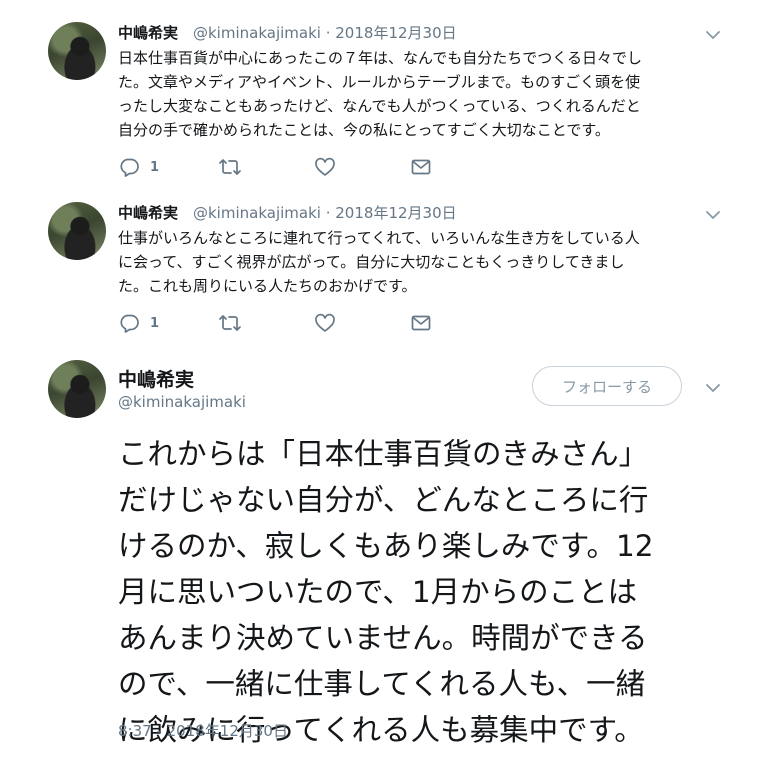 This screenshot has width=770, height=757. I want to click on tweet-line: これからは「日本仕事百貨のきみさん」, so click(383, 454).